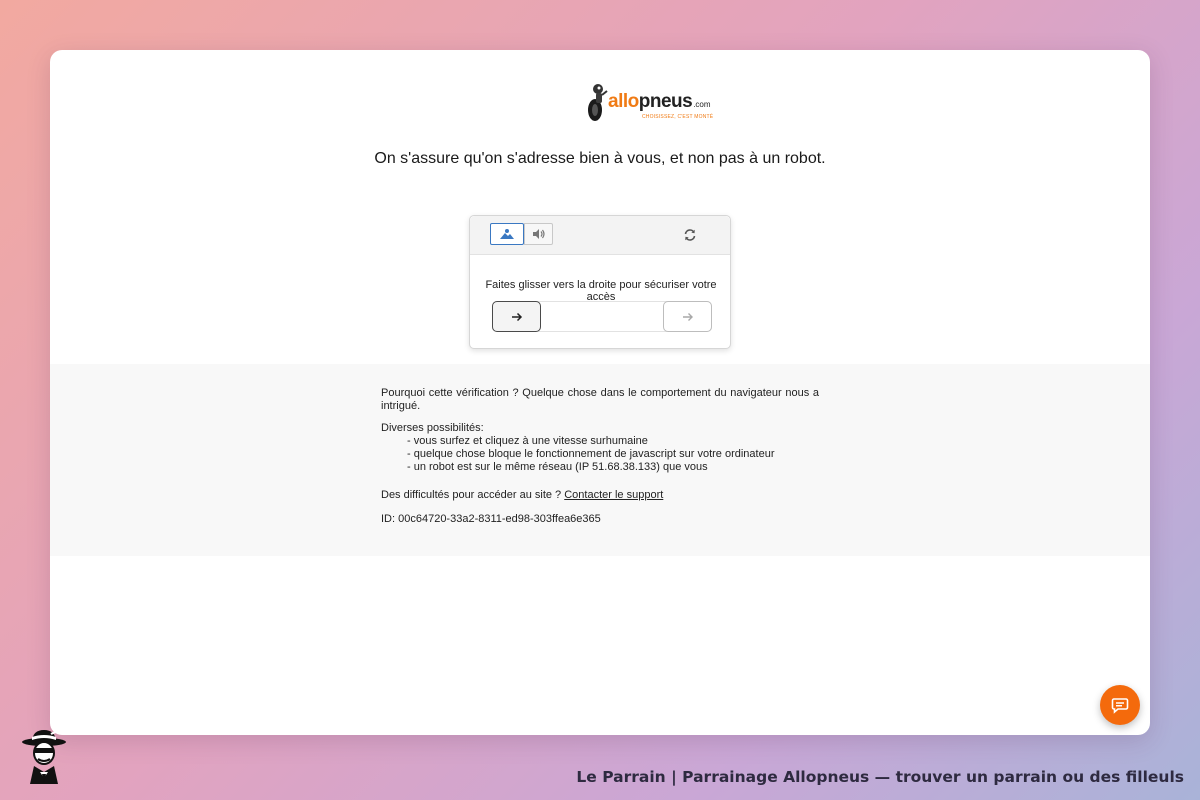 The height and width of the screenshot is (800, 1200). What do you see at coordinates (432, 428) in the screenshot?
I see `possibilities-title: Diverses possibilités:` at bounding box center [432, 428].